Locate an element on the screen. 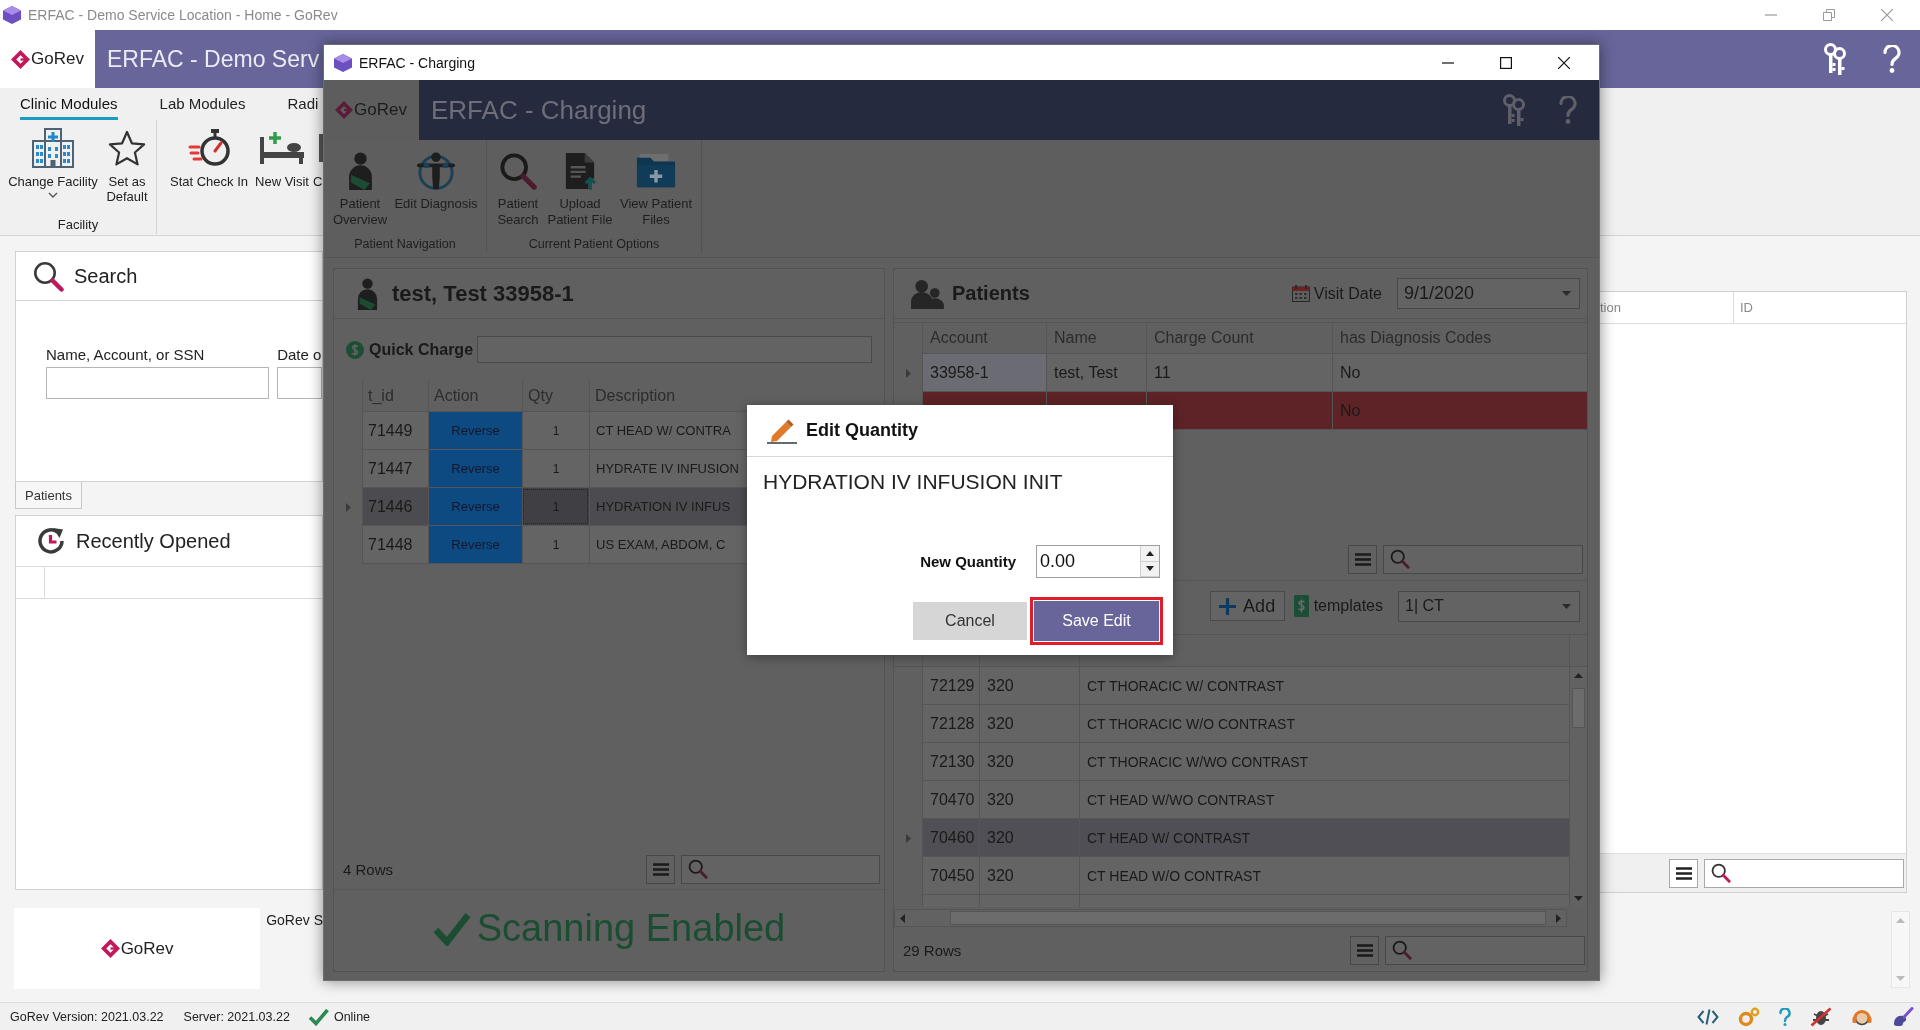 This screenshot has height=1030, width=1920. field-label: Date o is located at coordinates (299, 355).